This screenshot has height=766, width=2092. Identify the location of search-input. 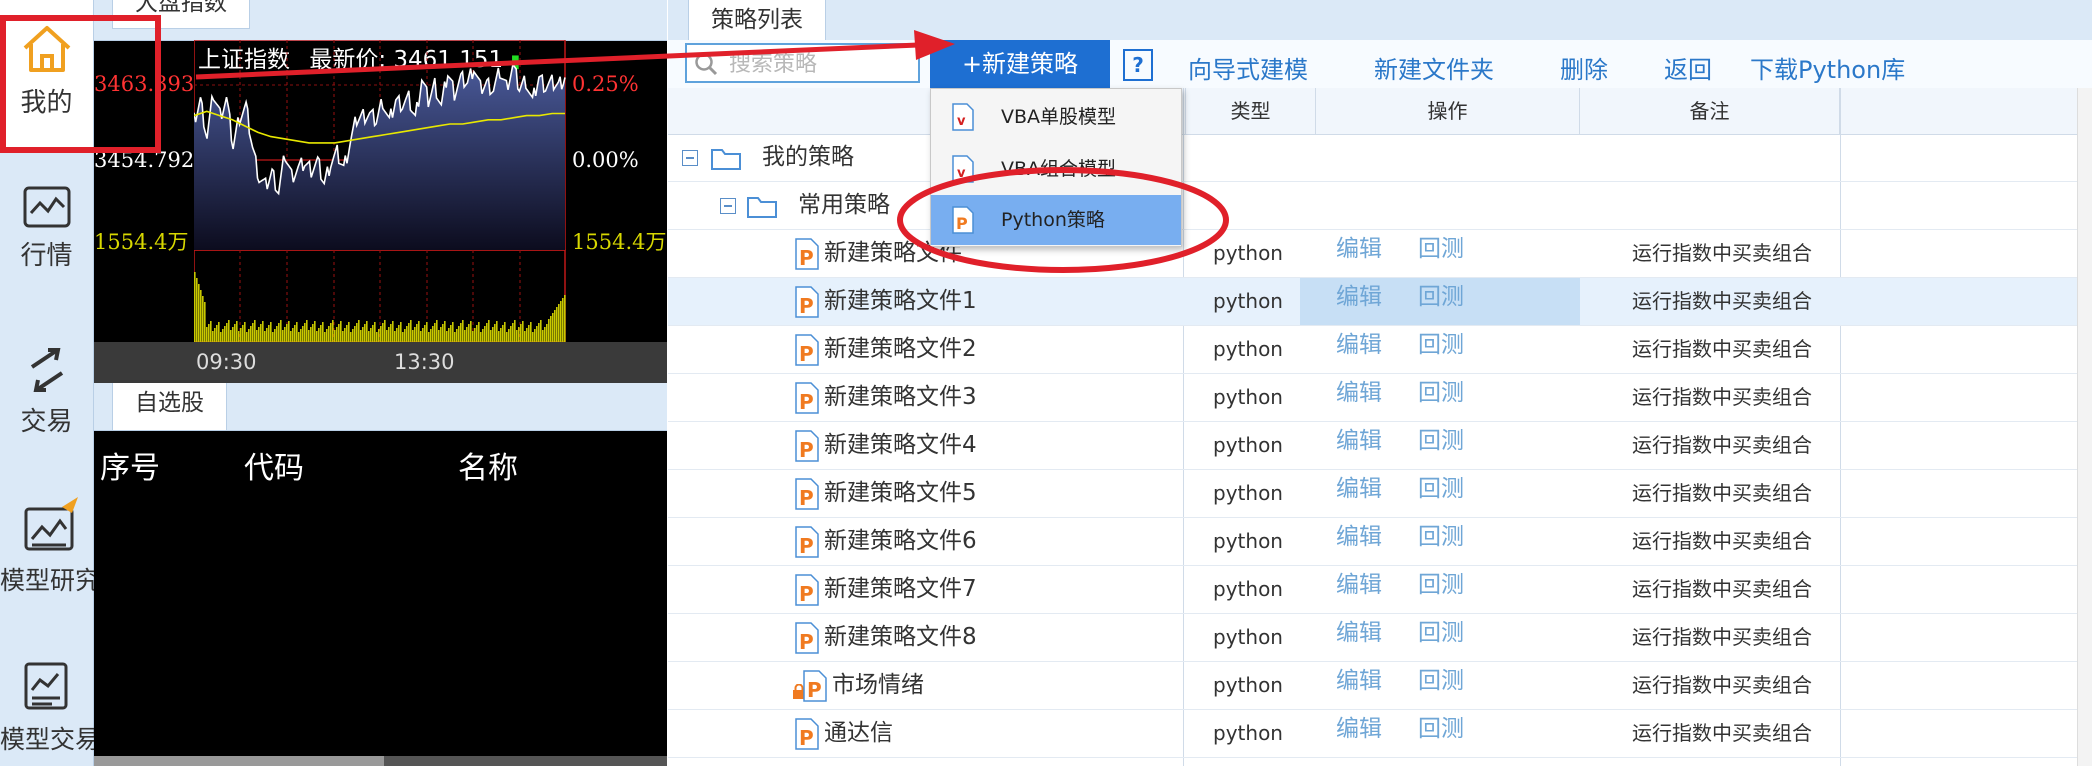
(821, 64).